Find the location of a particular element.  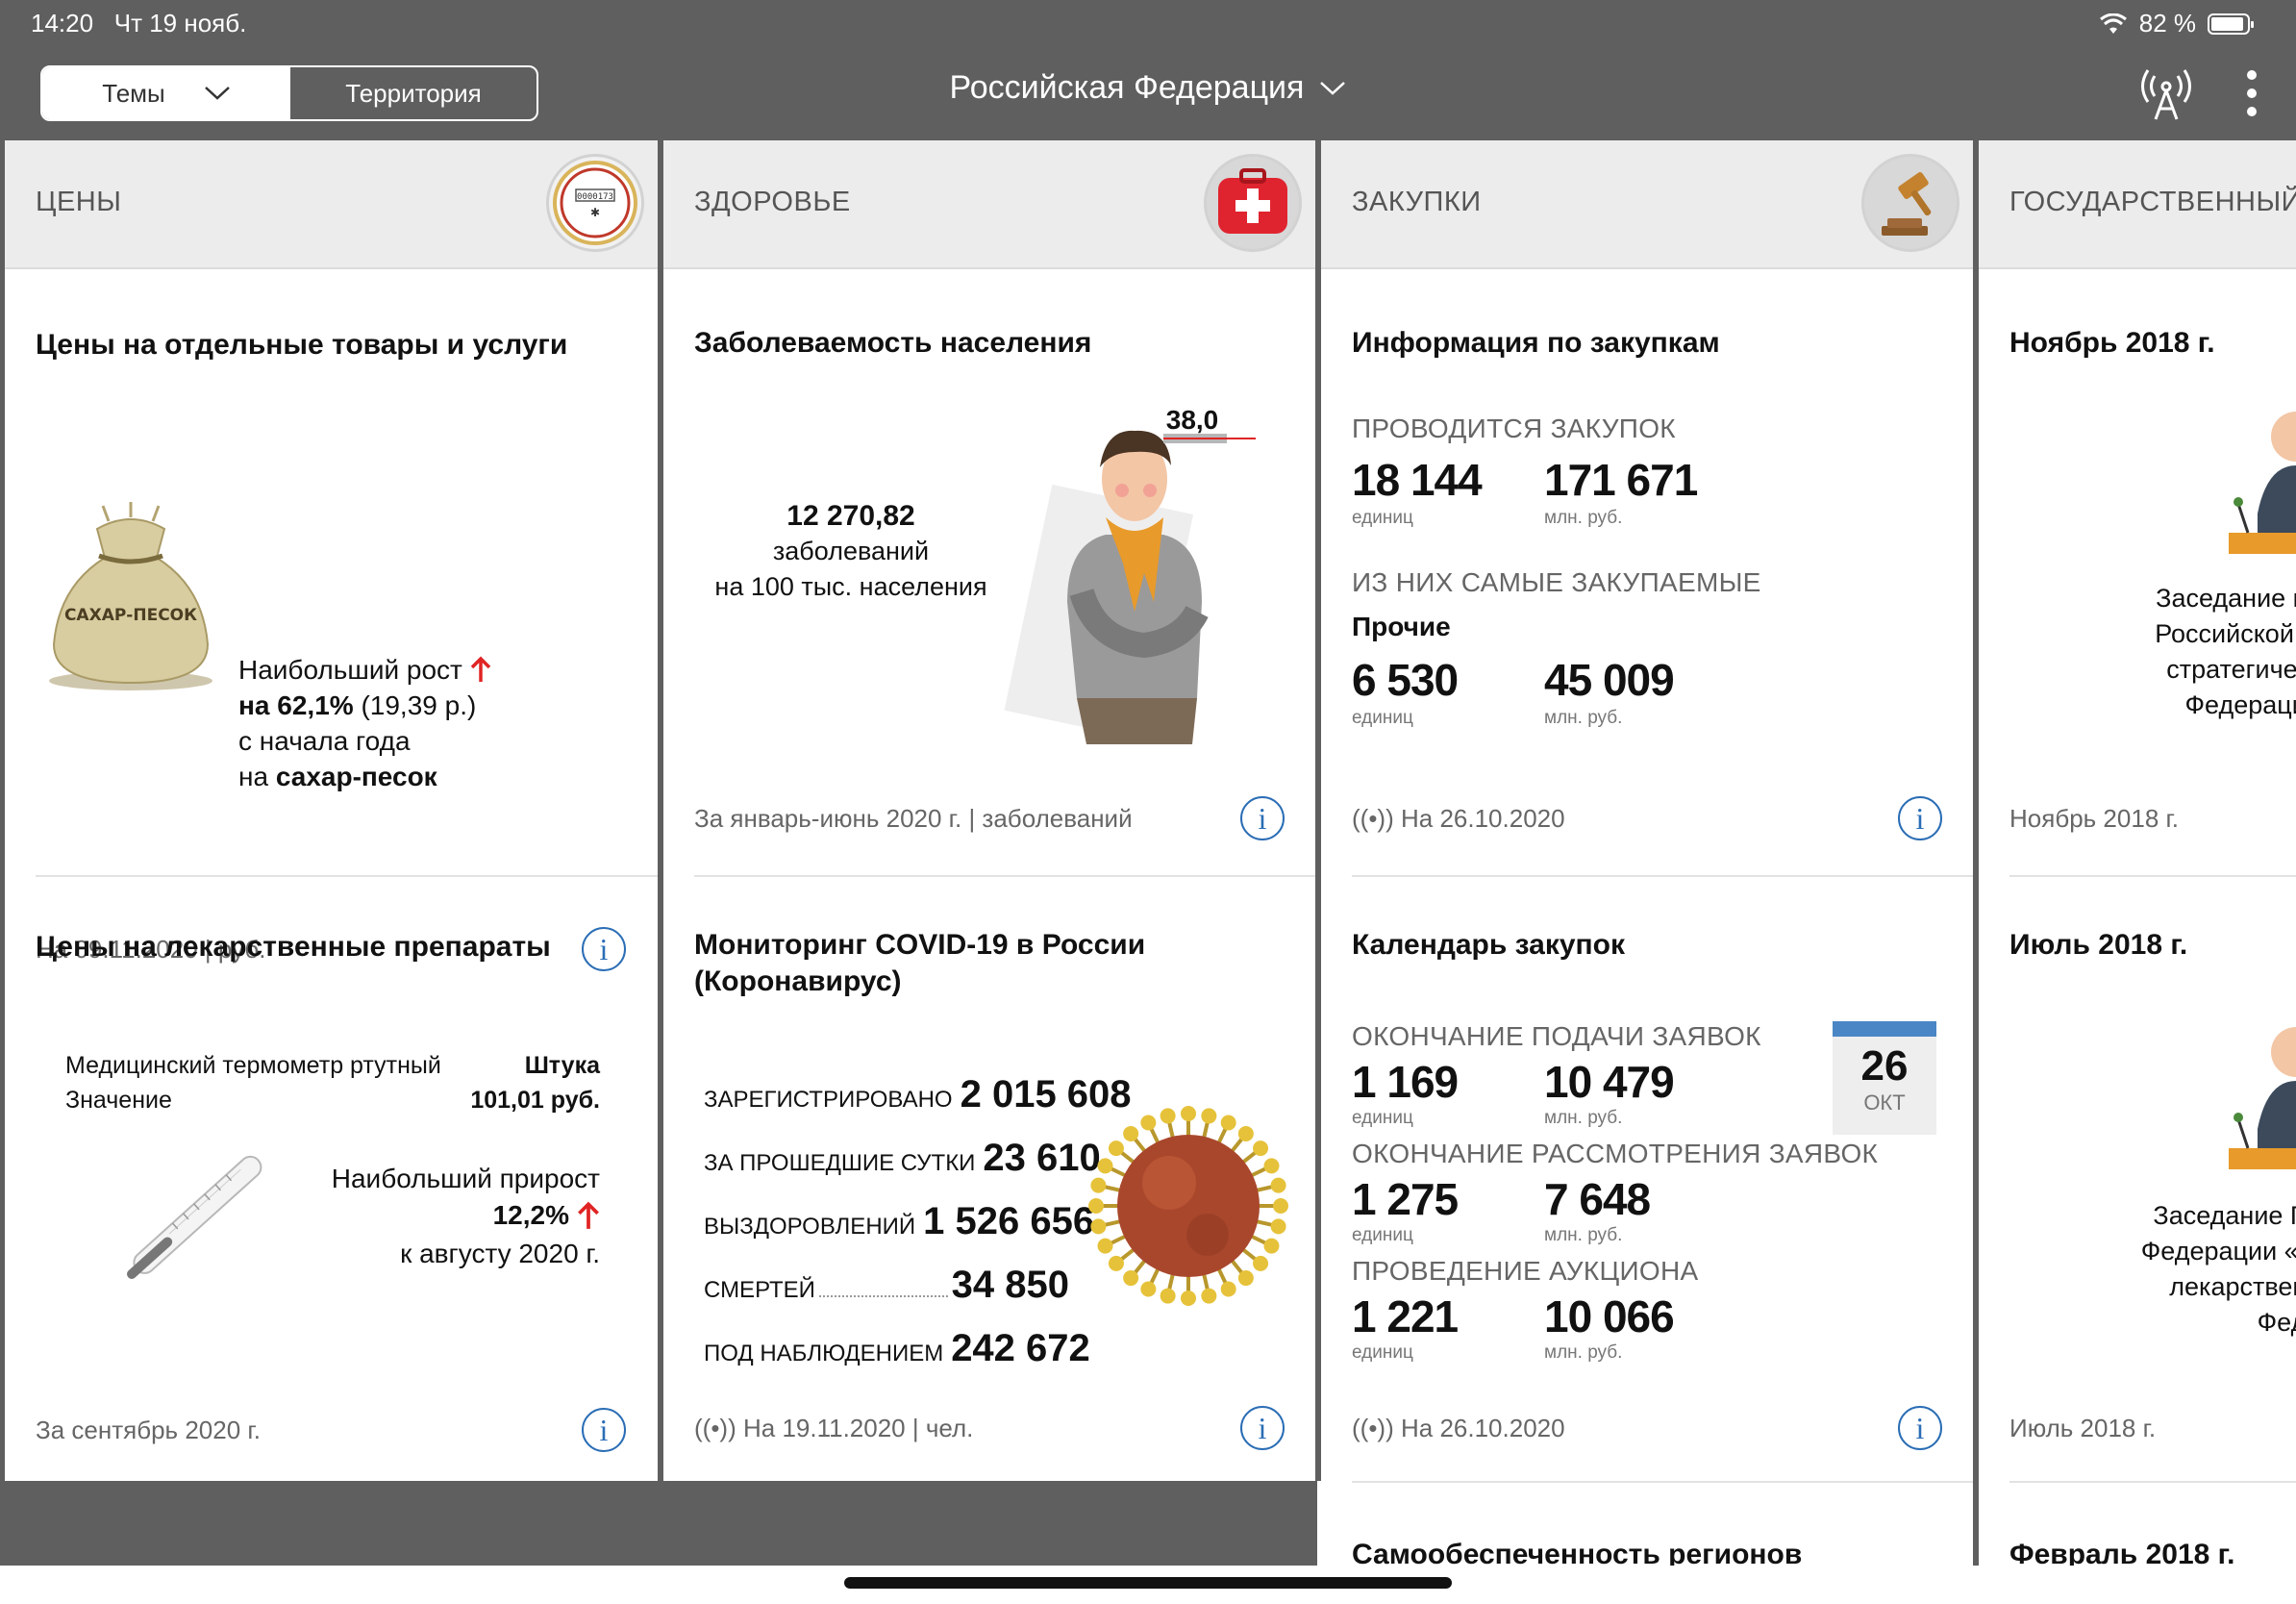

region-selector: Российская Федерация is located at coordinates (1148, 88).